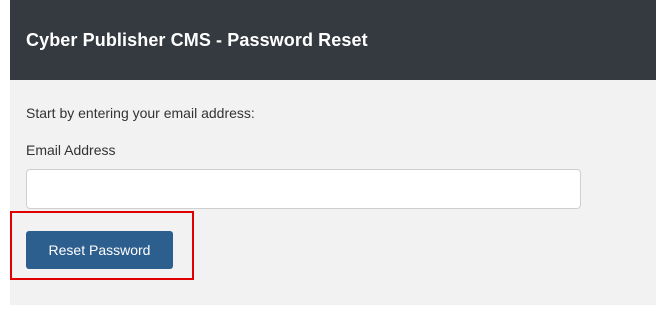 The width and height of the screenshot is (656, 319). I want to click on reset-password-button: Reset Password, so click(99, 250).